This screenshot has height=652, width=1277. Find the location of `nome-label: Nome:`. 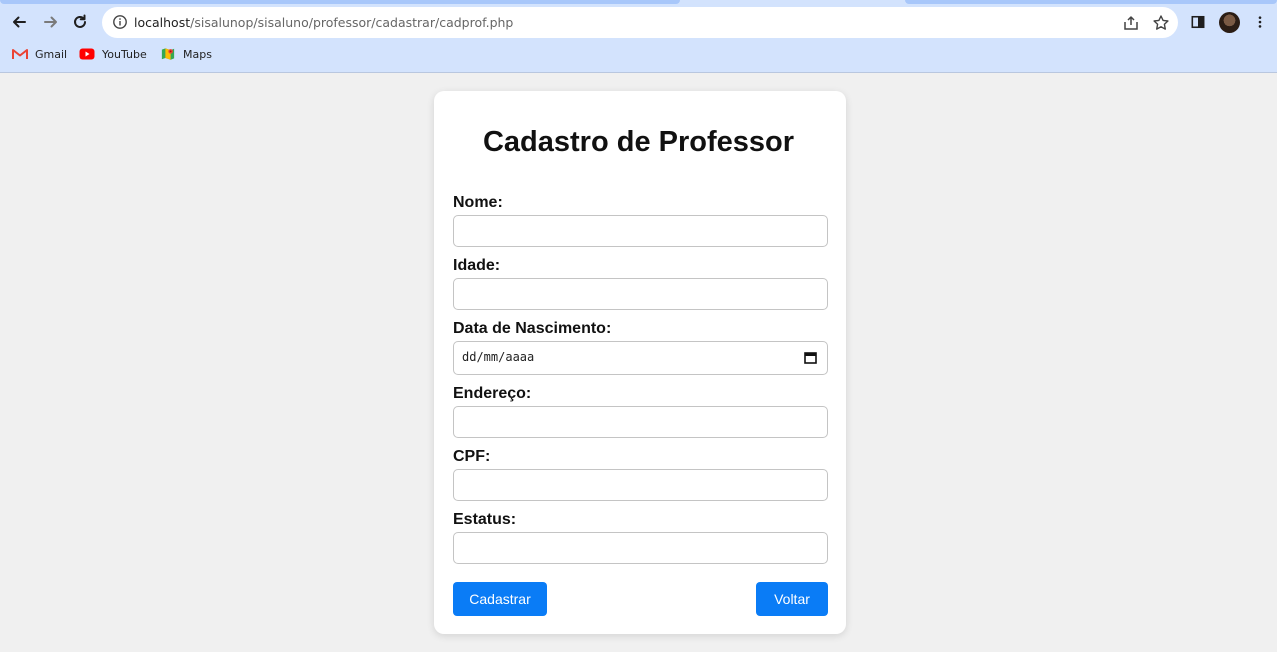

nome-label: Nome: is located at coordinates (478, 202).